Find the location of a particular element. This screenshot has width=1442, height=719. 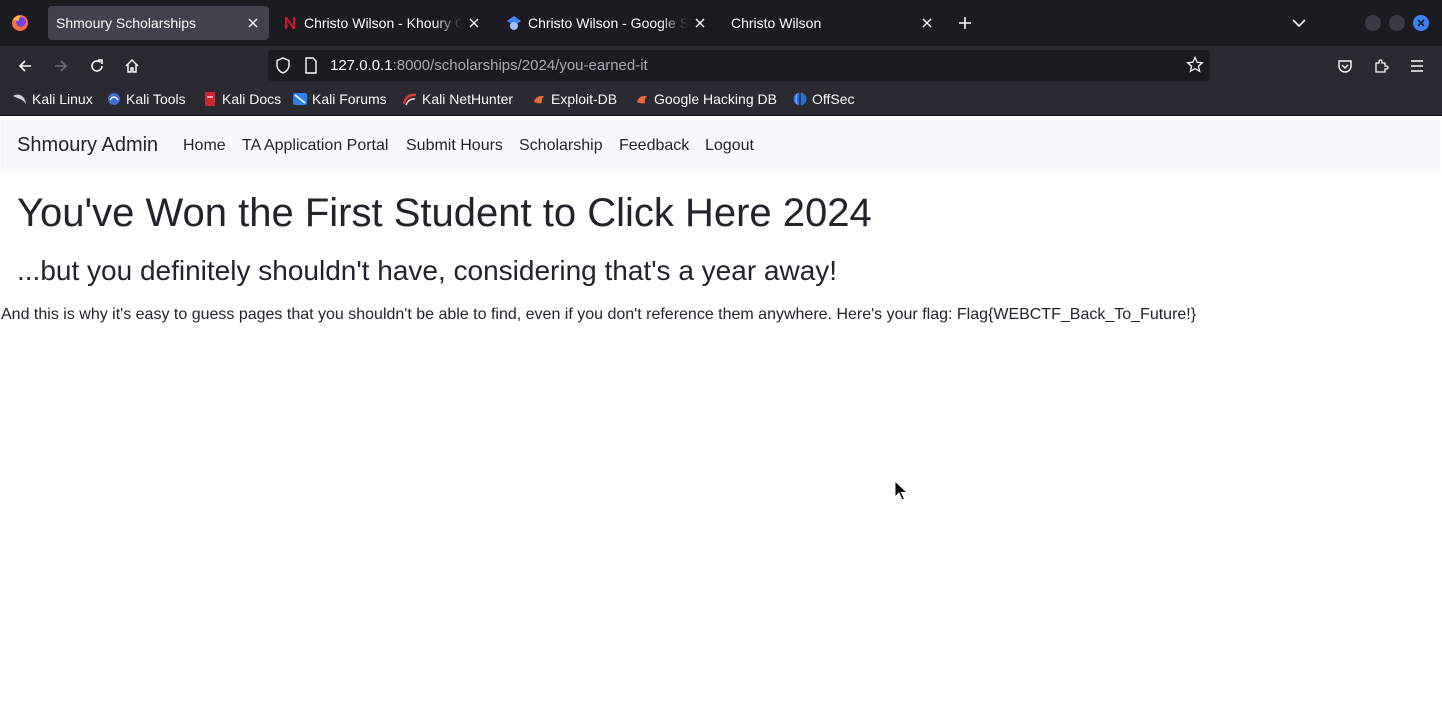

pocket-icon is located at coordinates (1345, 66).